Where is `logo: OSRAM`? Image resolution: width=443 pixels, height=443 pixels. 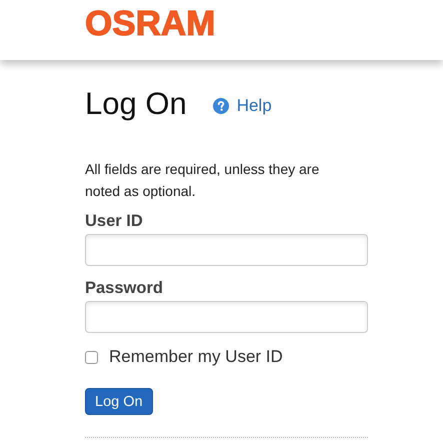
logo: OSRAM is located at coordinates (150, 24).